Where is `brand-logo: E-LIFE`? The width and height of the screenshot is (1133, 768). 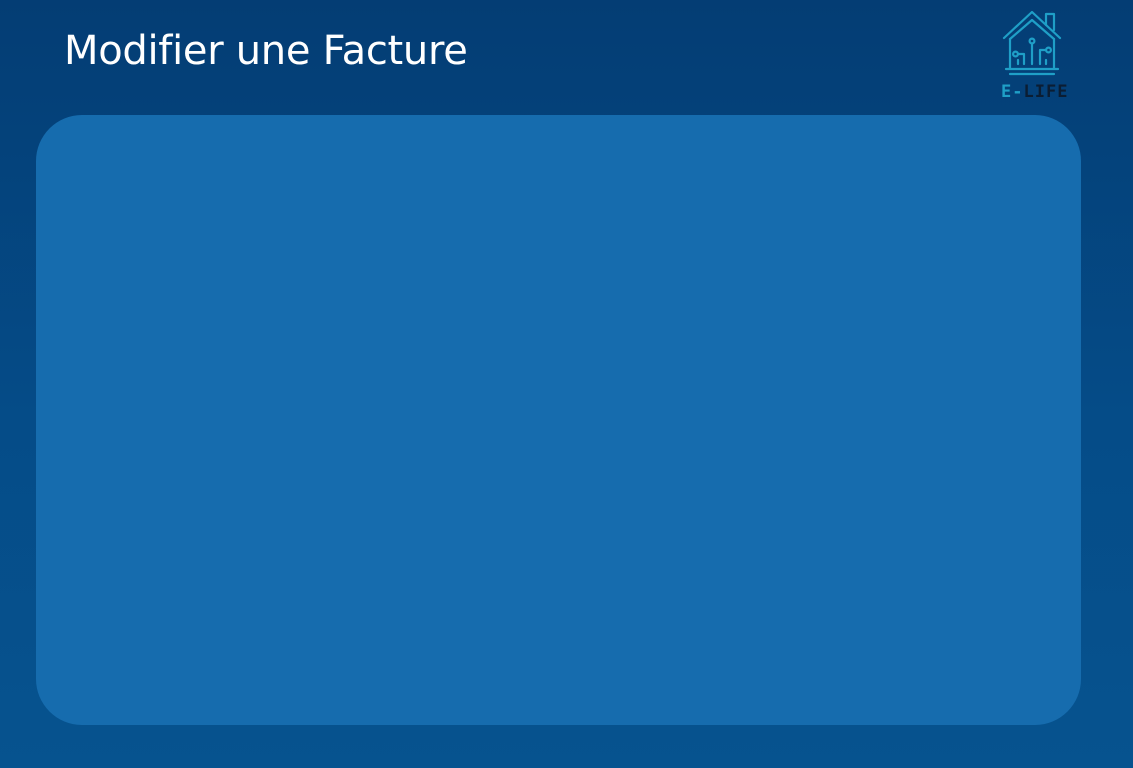
brand-logo: E-LIFE is located at coordinates (1033, 56).